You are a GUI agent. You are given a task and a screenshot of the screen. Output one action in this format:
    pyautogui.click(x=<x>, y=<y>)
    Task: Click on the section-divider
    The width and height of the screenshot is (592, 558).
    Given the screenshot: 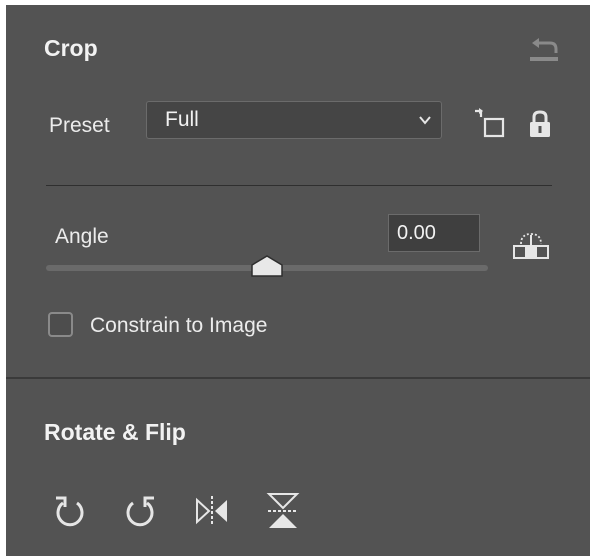 What is the action you would take?
    pyautogui.click(x=298, y=378)
    